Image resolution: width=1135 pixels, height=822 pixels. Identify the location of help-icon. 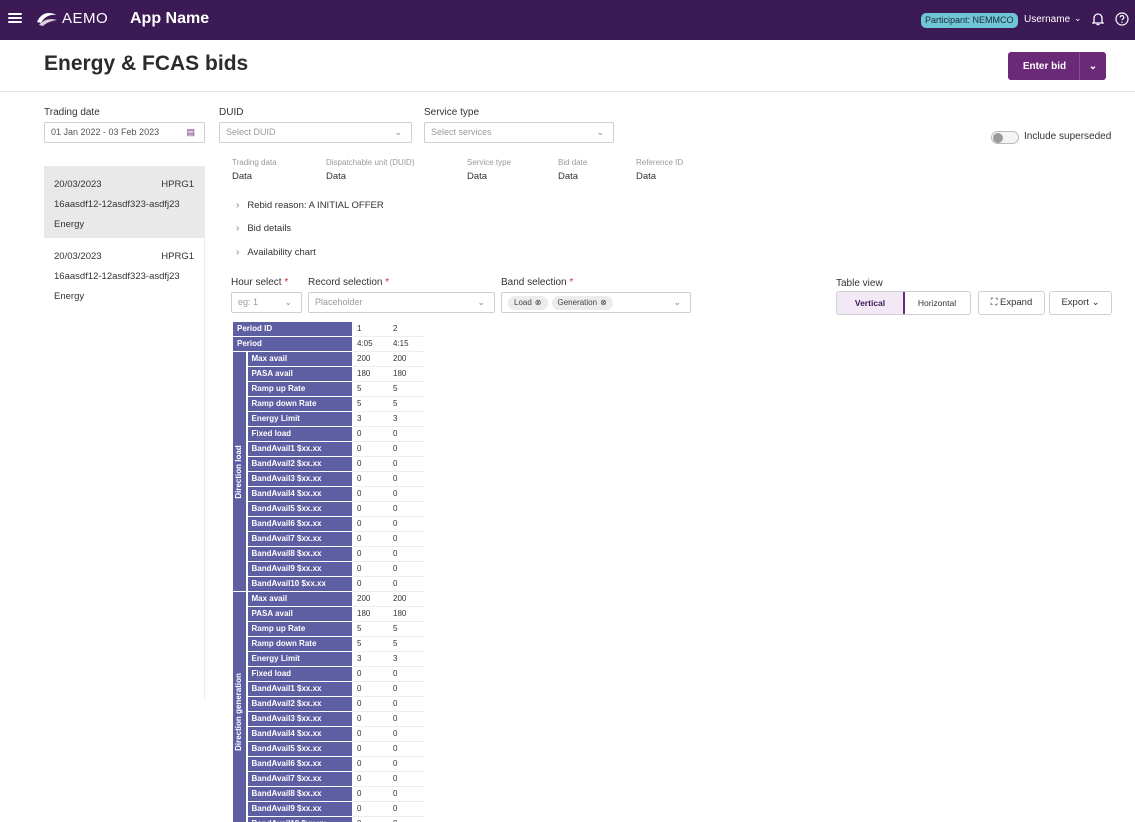
(1122, 21).